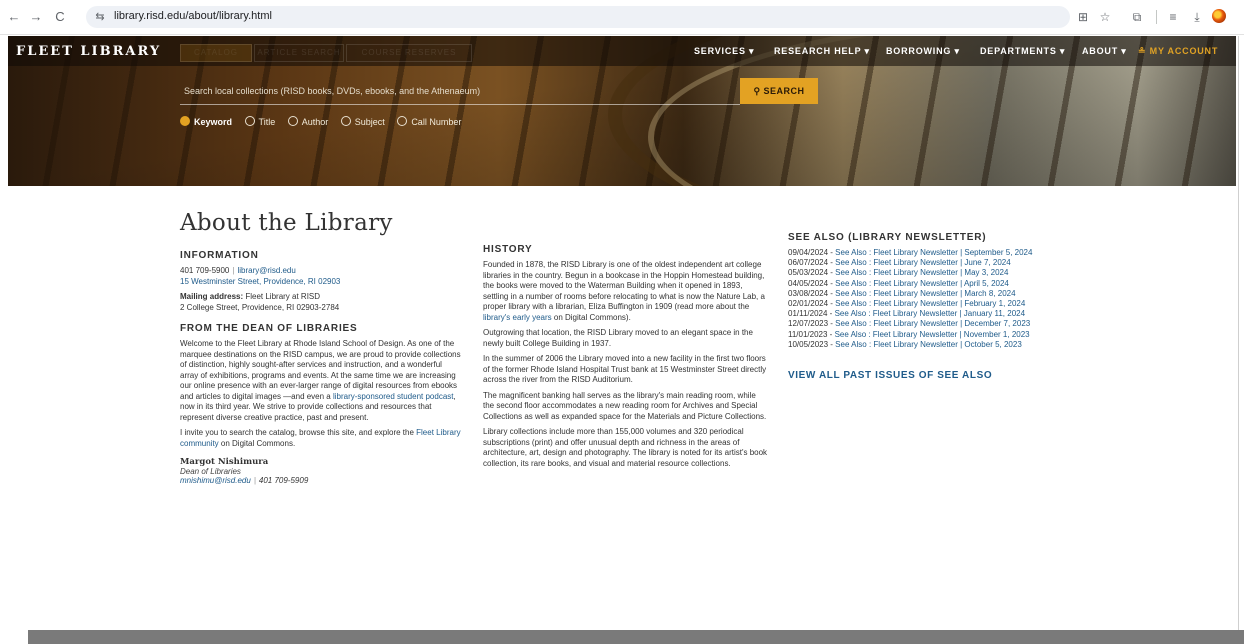  I want to click on extensions-icon: ⧉, so click(1137, 17).